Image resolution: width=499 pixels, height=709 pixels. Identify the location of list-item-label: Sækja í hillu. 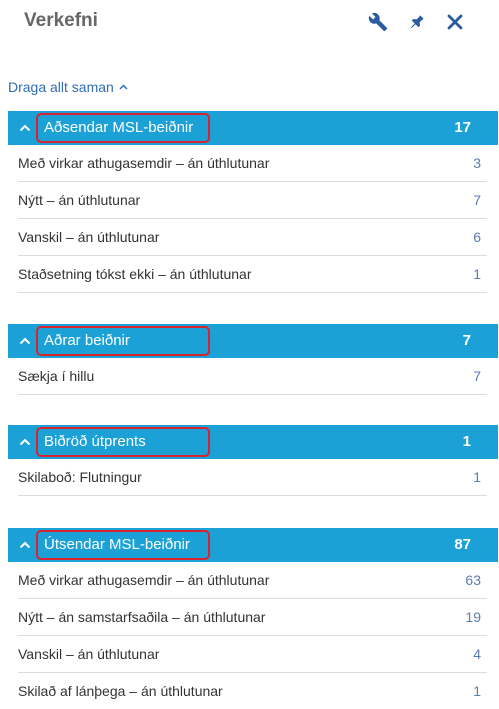
(56, 376).